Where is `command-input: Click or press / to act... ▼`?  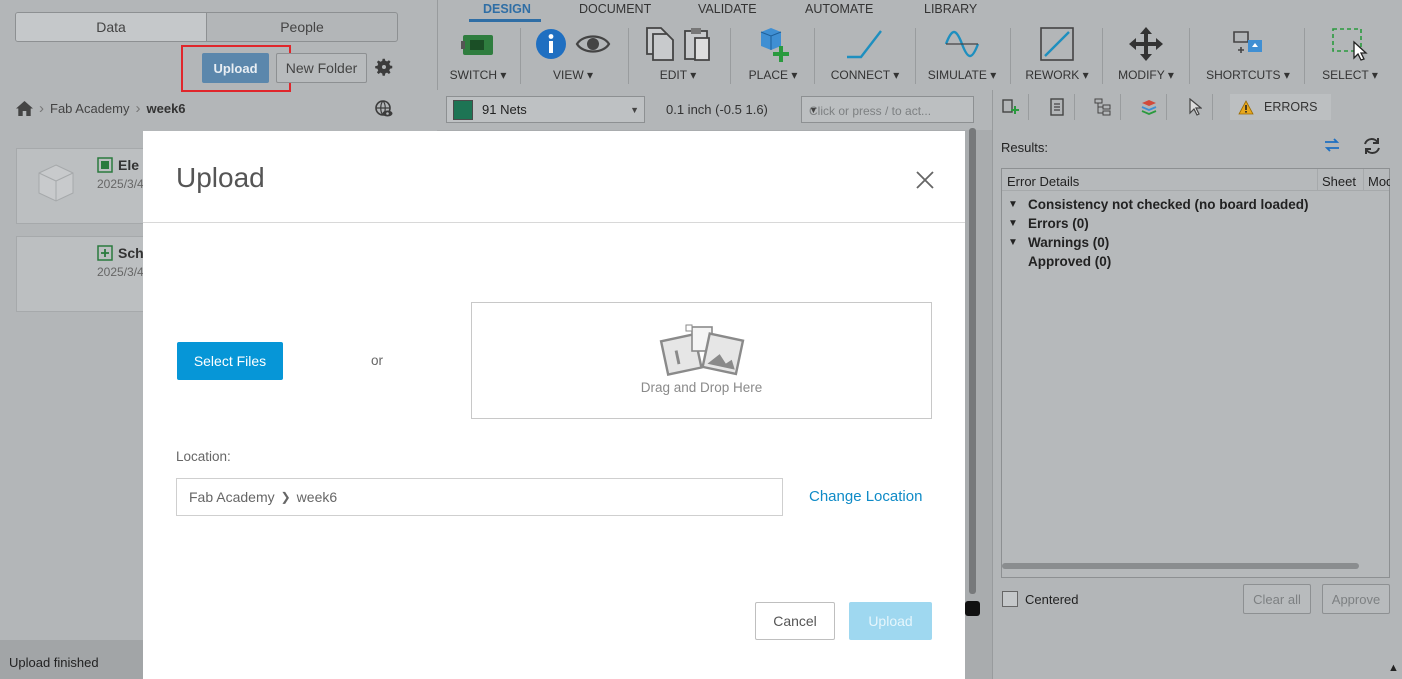
command-input: Click or press / to act... ▼ is located at coordinates (887, 109).